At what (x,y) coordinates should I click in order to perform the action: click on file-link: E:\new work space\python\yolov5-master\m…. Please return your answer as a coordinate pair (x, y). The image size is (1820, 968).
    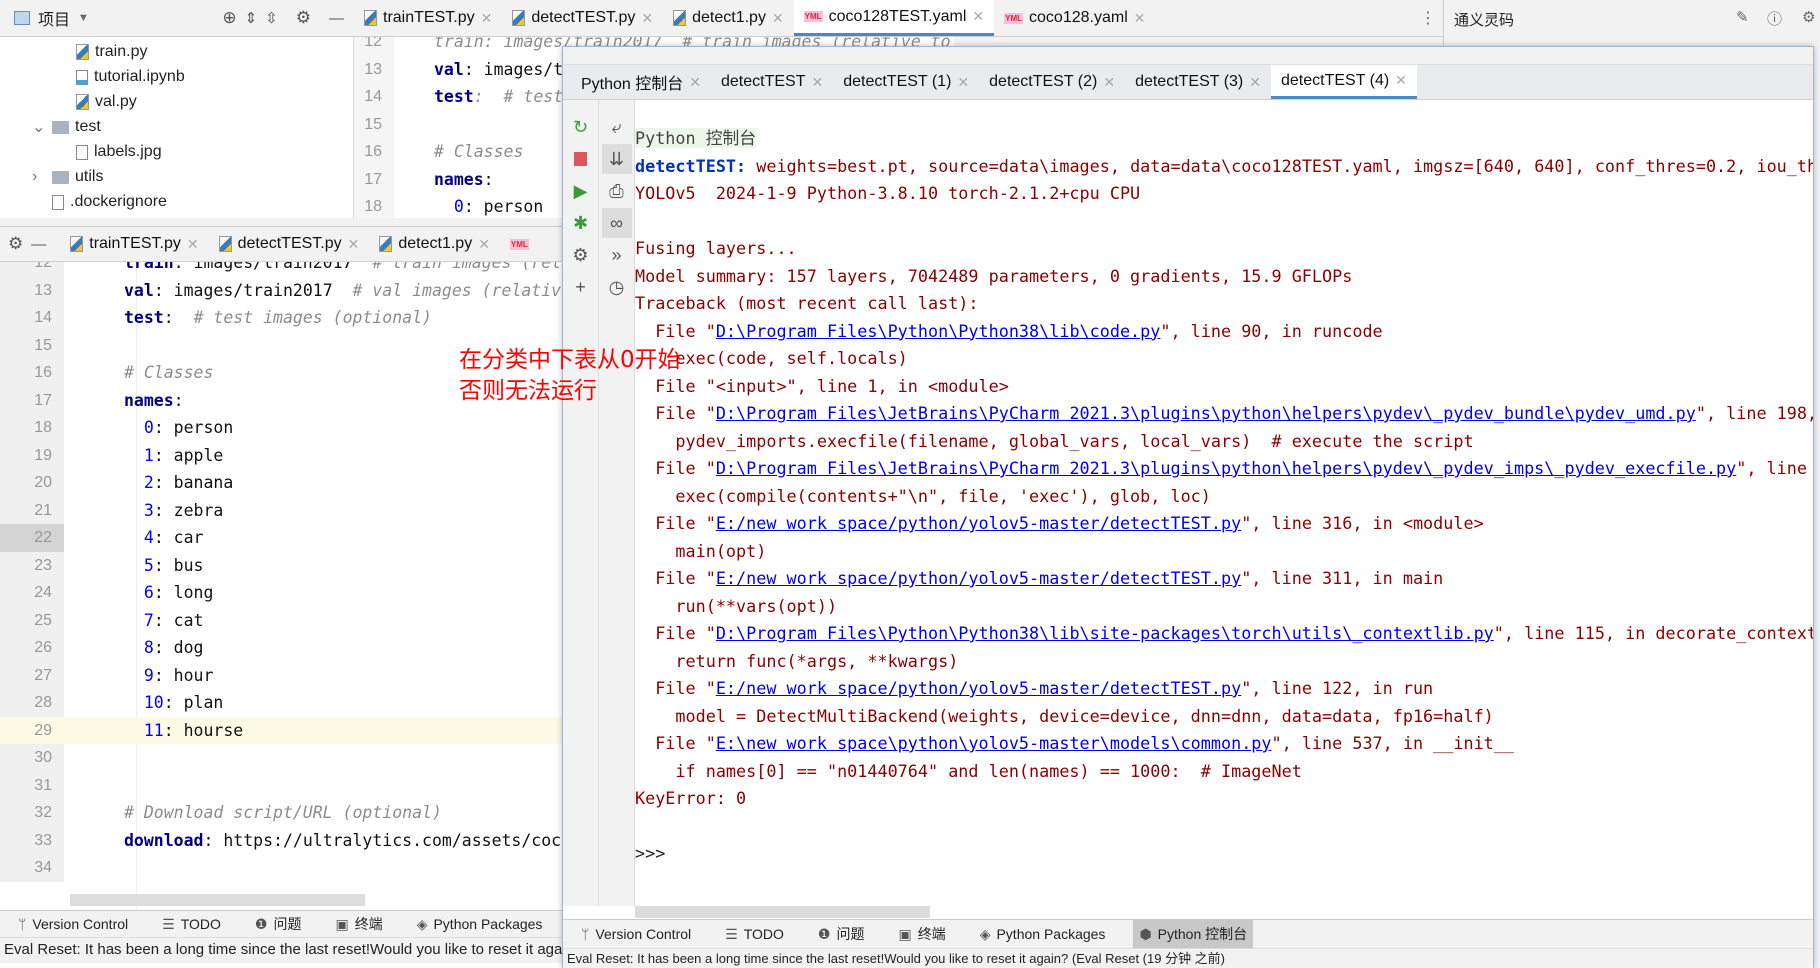
    Looking at the image, I should click on (994, 743).